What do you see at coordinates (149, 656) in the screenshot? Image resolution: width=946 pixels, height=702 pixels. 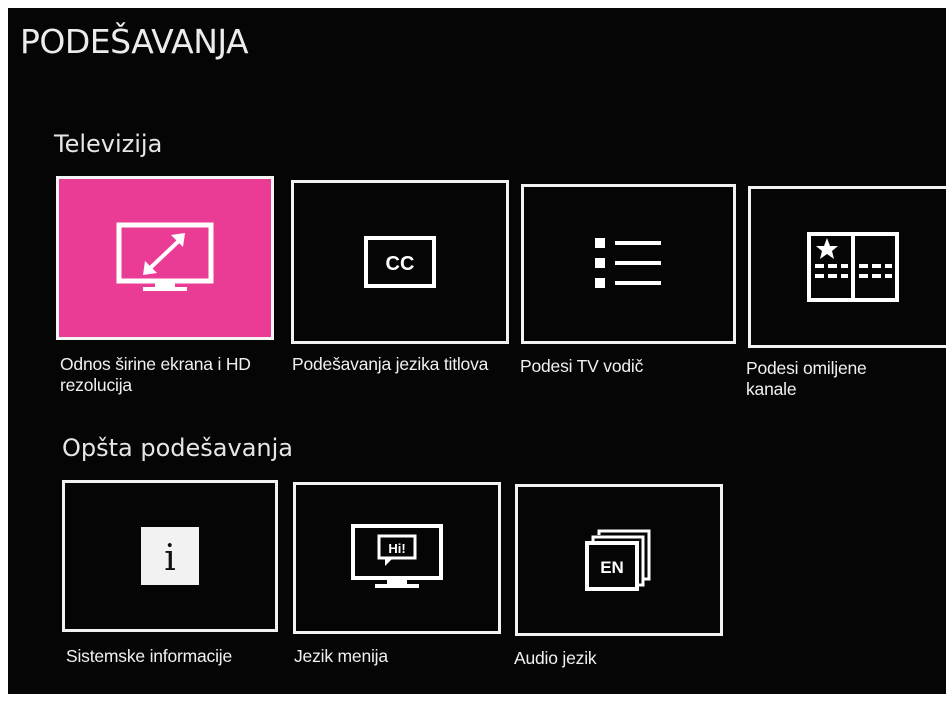 I see `tile-label-system-info: Sistemske informacije` at bounding box center [149, 656].